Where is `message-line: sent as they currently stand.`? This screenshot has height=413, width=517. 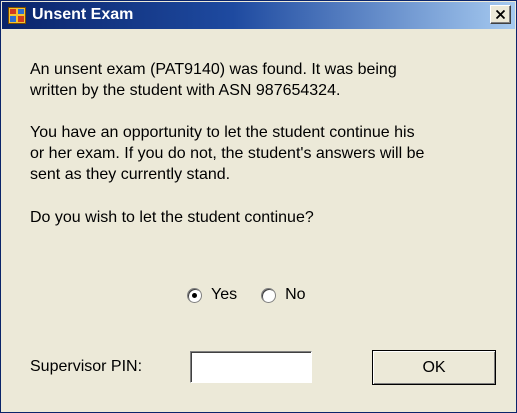
message-line: sent as they currently stand. is located at coordinates (130, 174).